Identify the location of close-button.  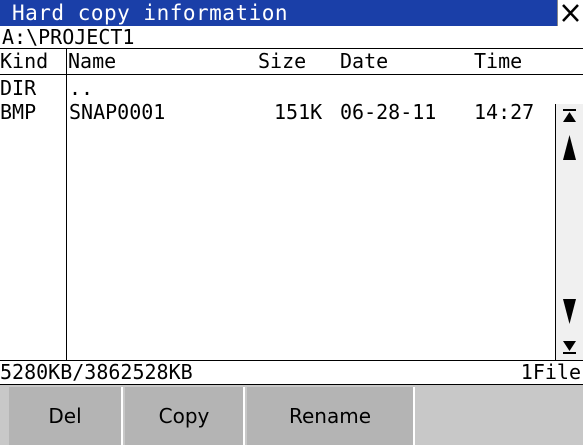
(570, 13).